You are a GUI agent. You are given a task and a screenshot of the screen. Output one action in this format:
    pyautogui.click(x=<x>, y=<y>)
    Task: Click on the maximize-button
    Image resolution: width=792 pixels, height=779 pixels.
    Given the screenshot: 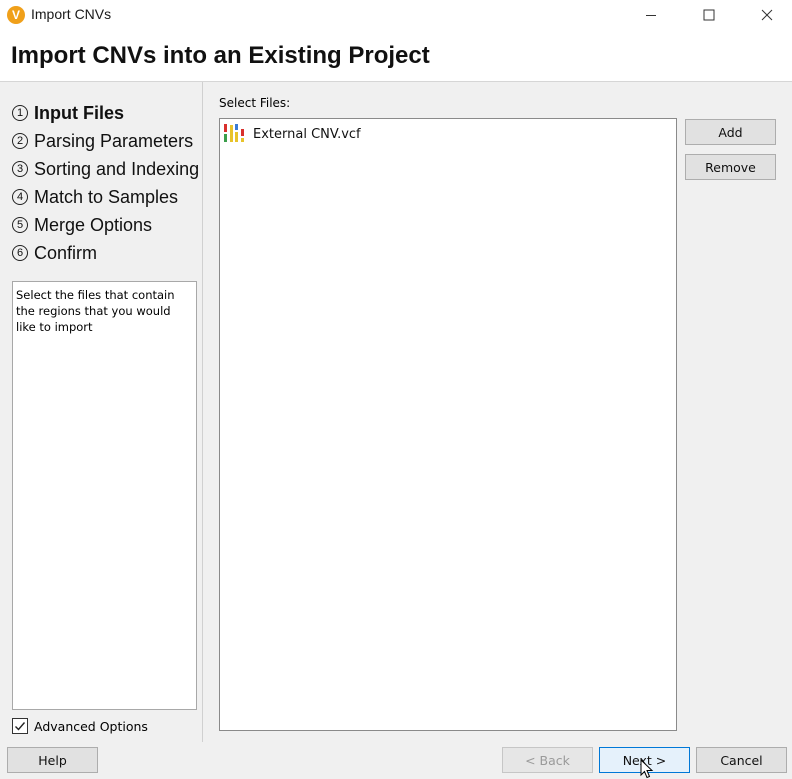 What is the action you would take?
    pyautogui.click(x=709, y=15)
    